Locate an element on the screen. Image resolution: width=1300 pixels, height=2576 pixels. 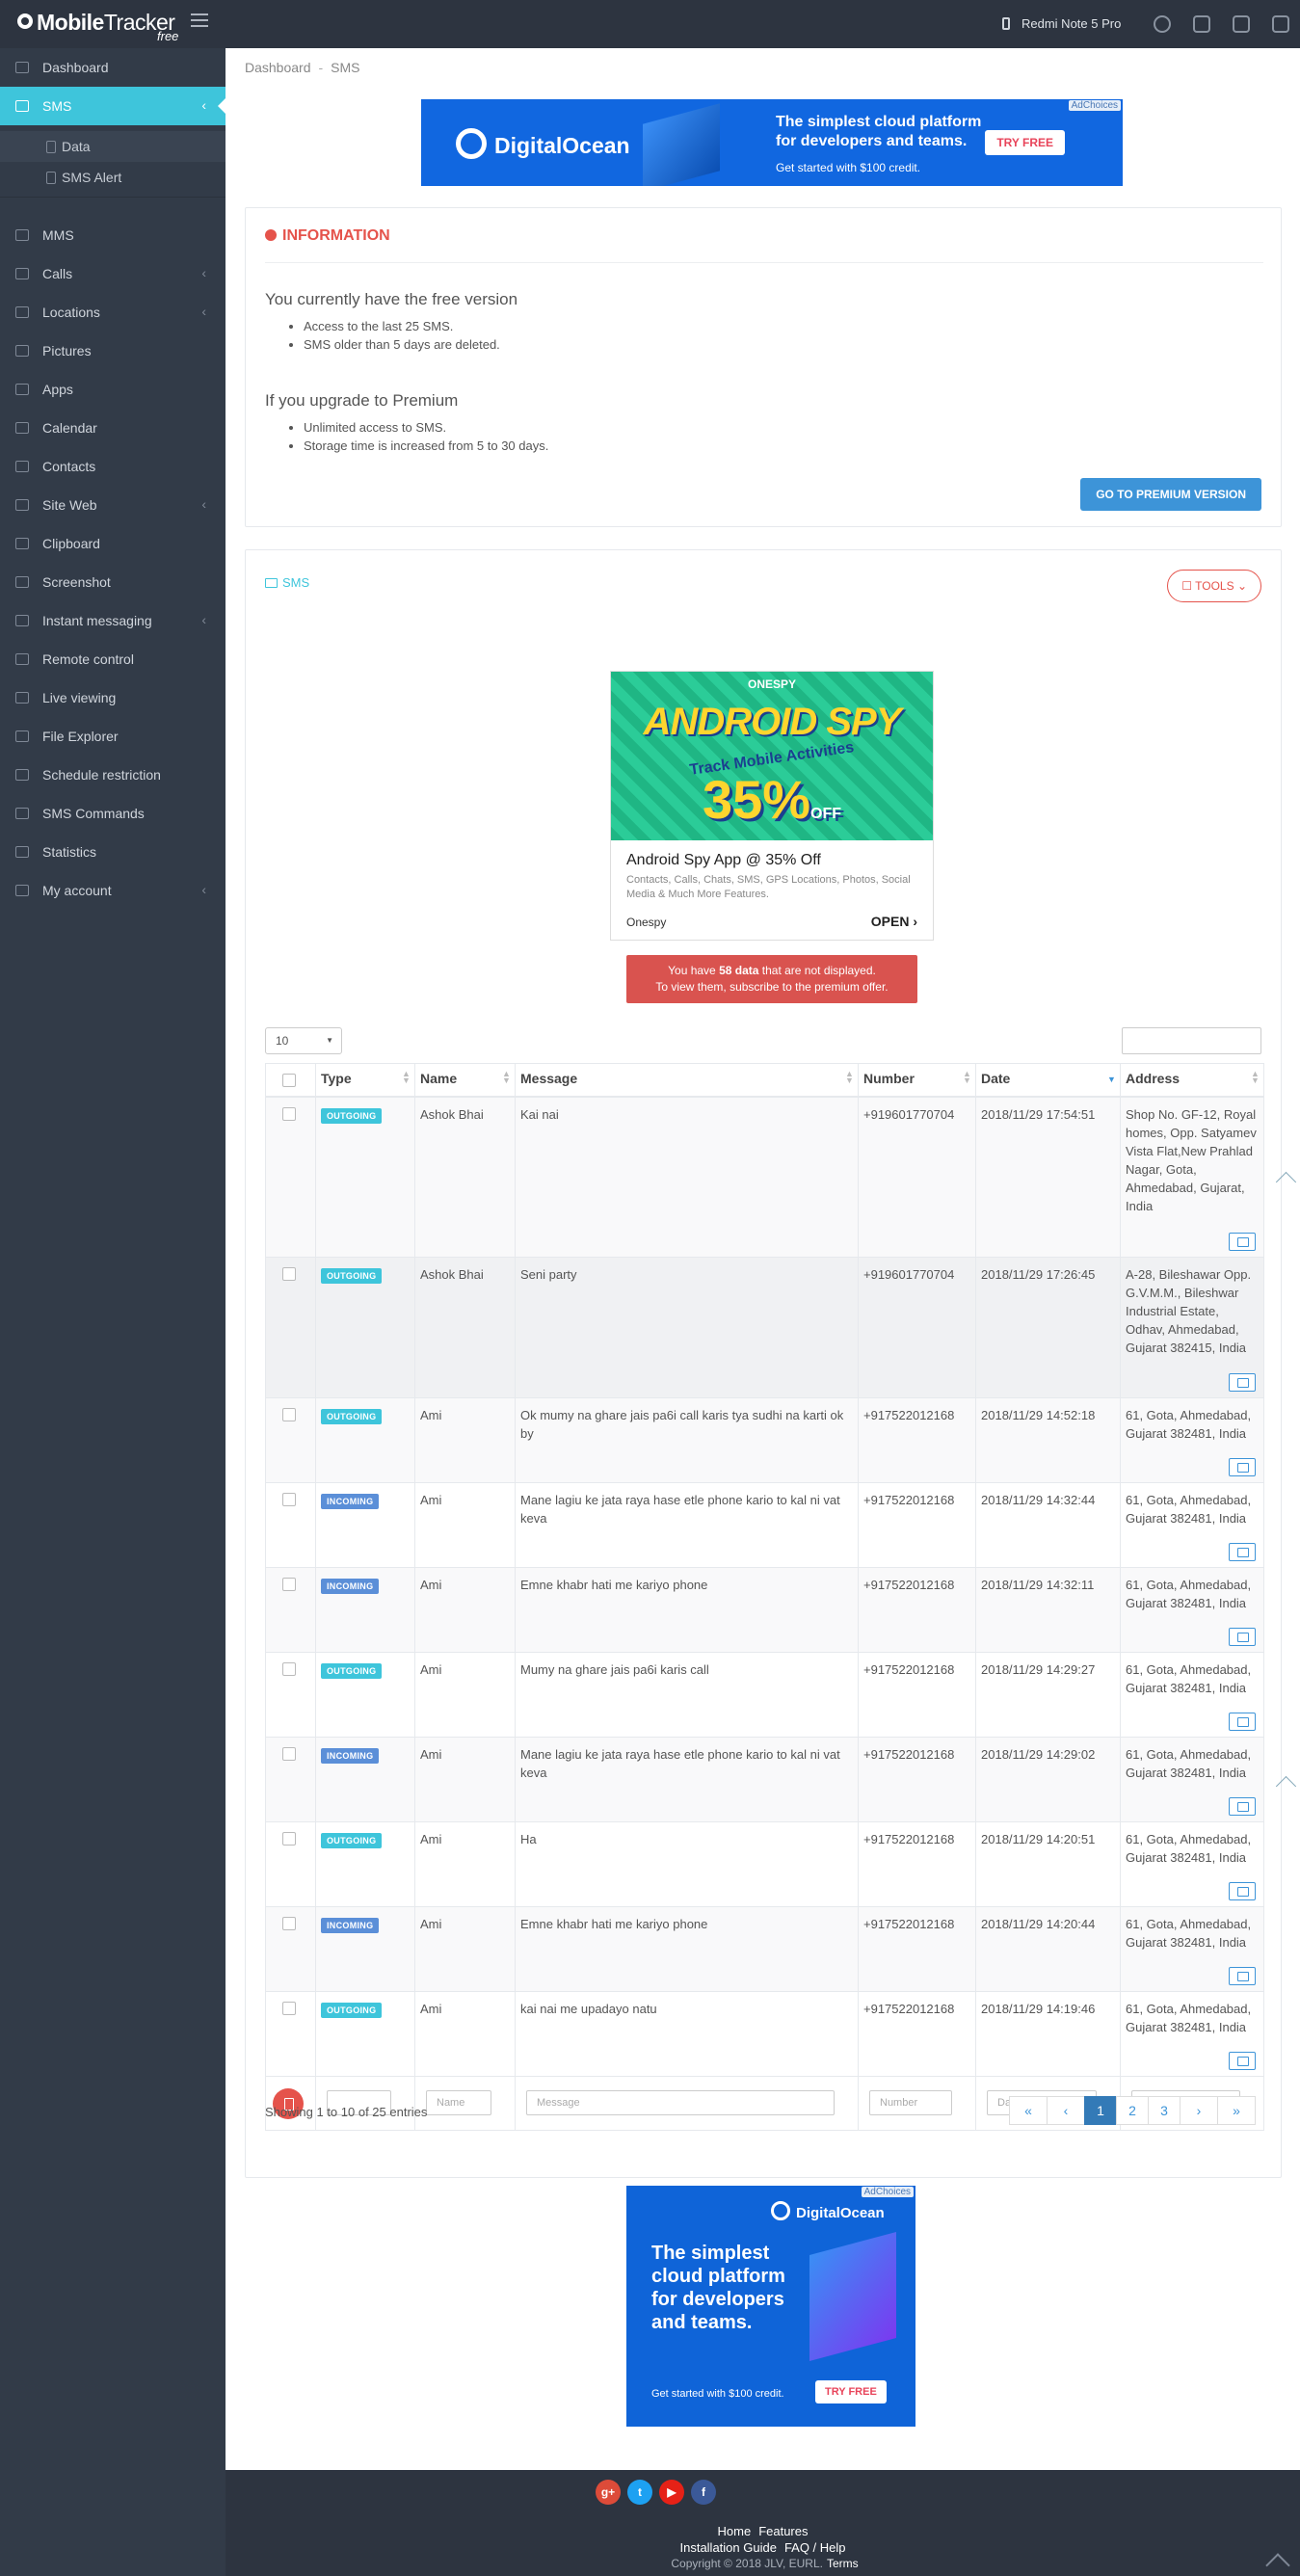
page-button-6: » is located at coordinates (1236, 2110).